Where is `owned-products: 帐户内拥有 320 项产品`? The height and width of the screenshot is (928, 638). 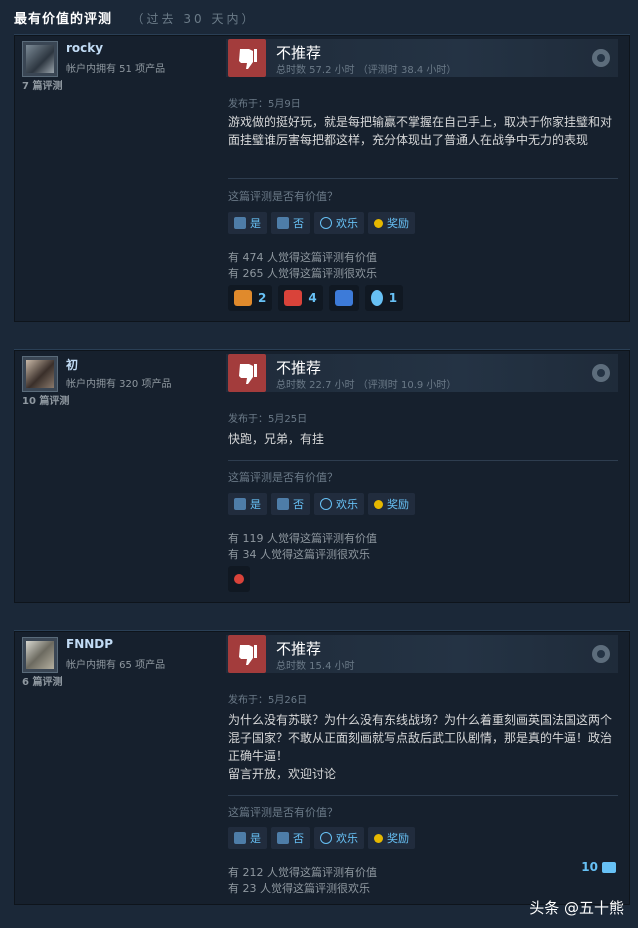 owned-products: 帐户内拥有 320 项产品 is located at coordinates (118, 382).